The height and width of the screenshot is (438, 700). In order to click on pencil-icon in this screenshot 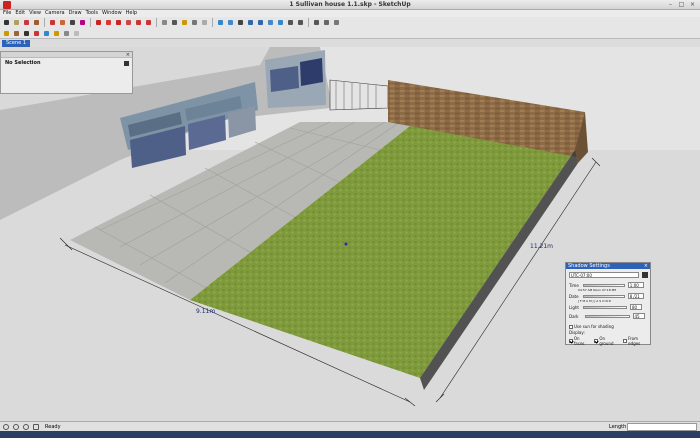, I will do `click(52, 22)`.